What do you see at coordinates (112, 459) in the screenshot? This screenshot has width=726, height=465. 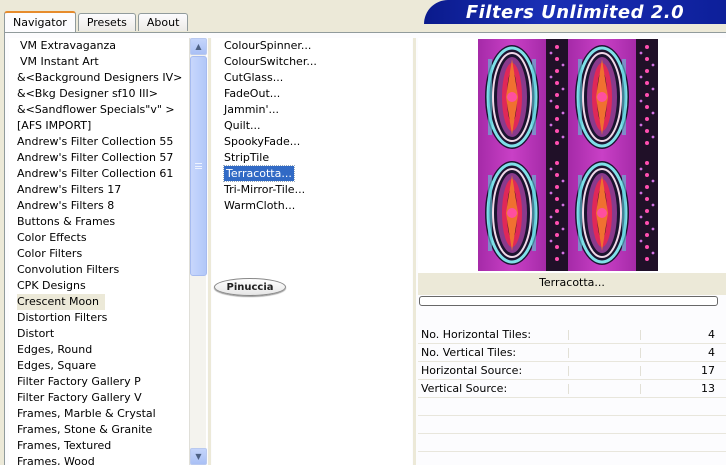 I see `category-item: Frames, Wood` at bounding box center [112, 459].